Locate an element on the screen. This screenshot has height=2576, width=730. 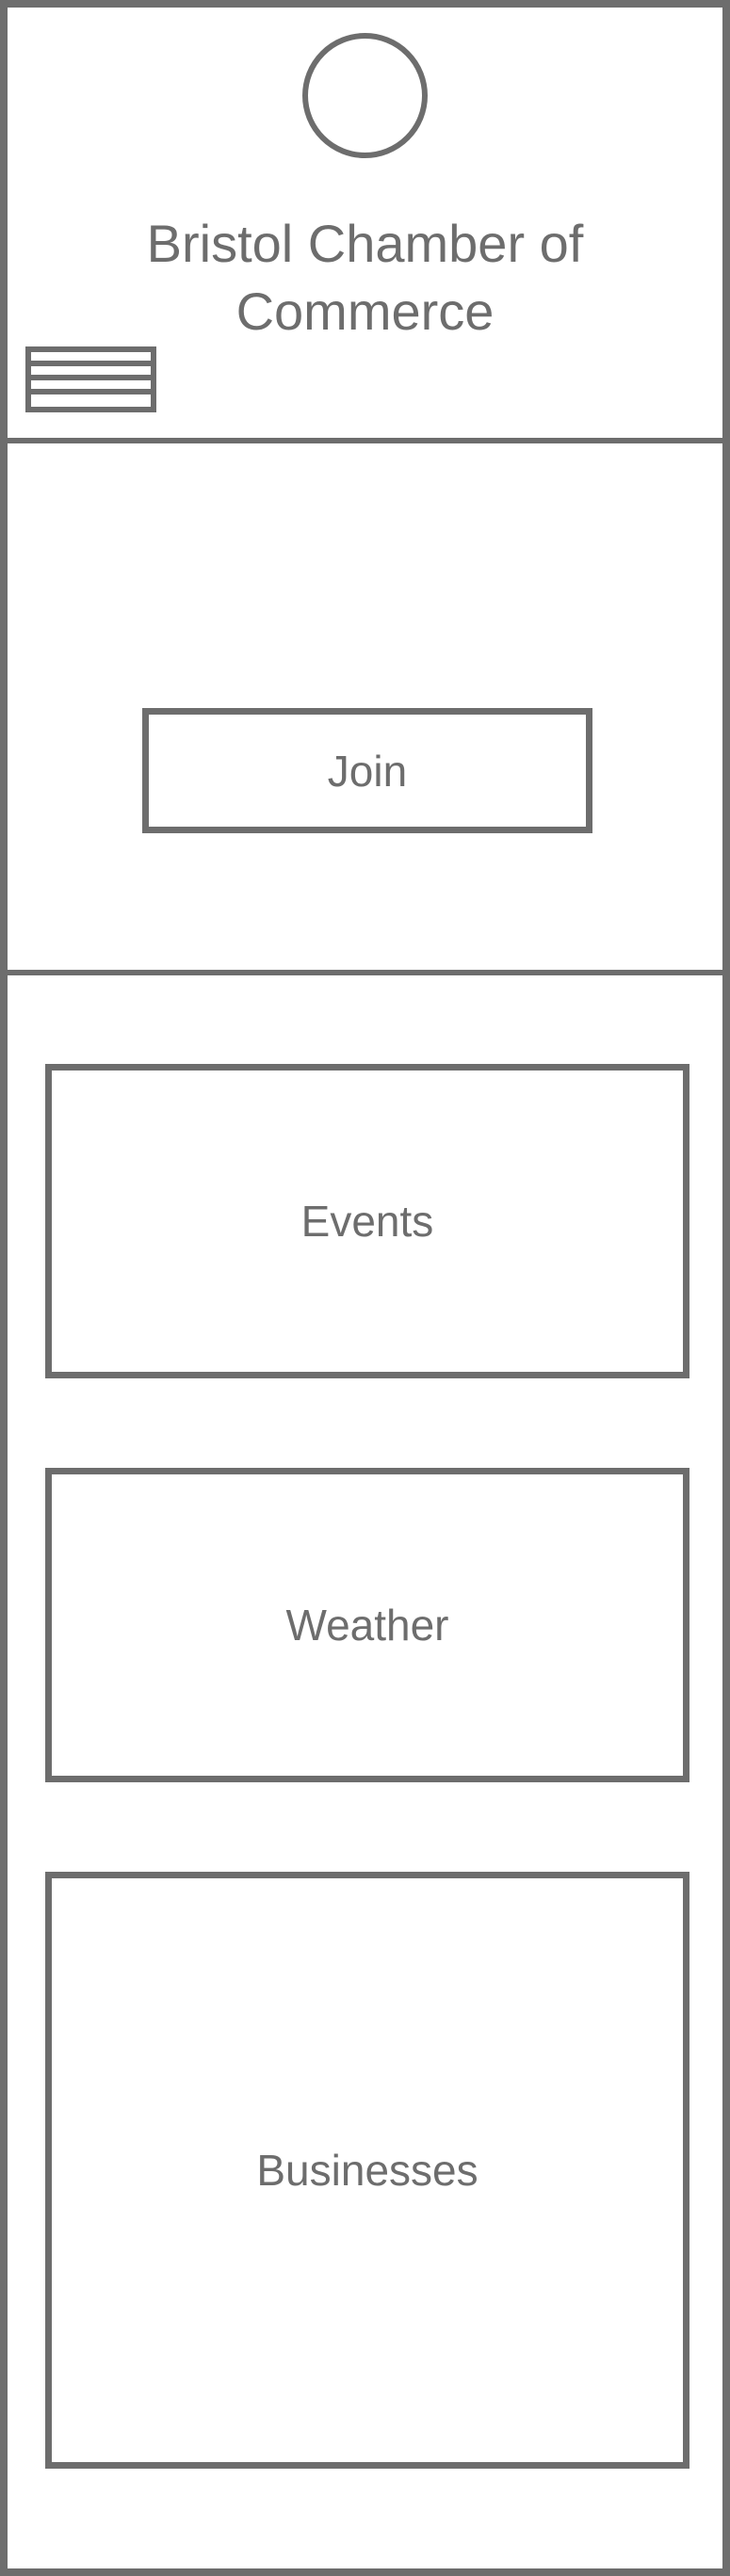
page-title: Bristol Chamber of Commerce is located at coordinates (365, 277).